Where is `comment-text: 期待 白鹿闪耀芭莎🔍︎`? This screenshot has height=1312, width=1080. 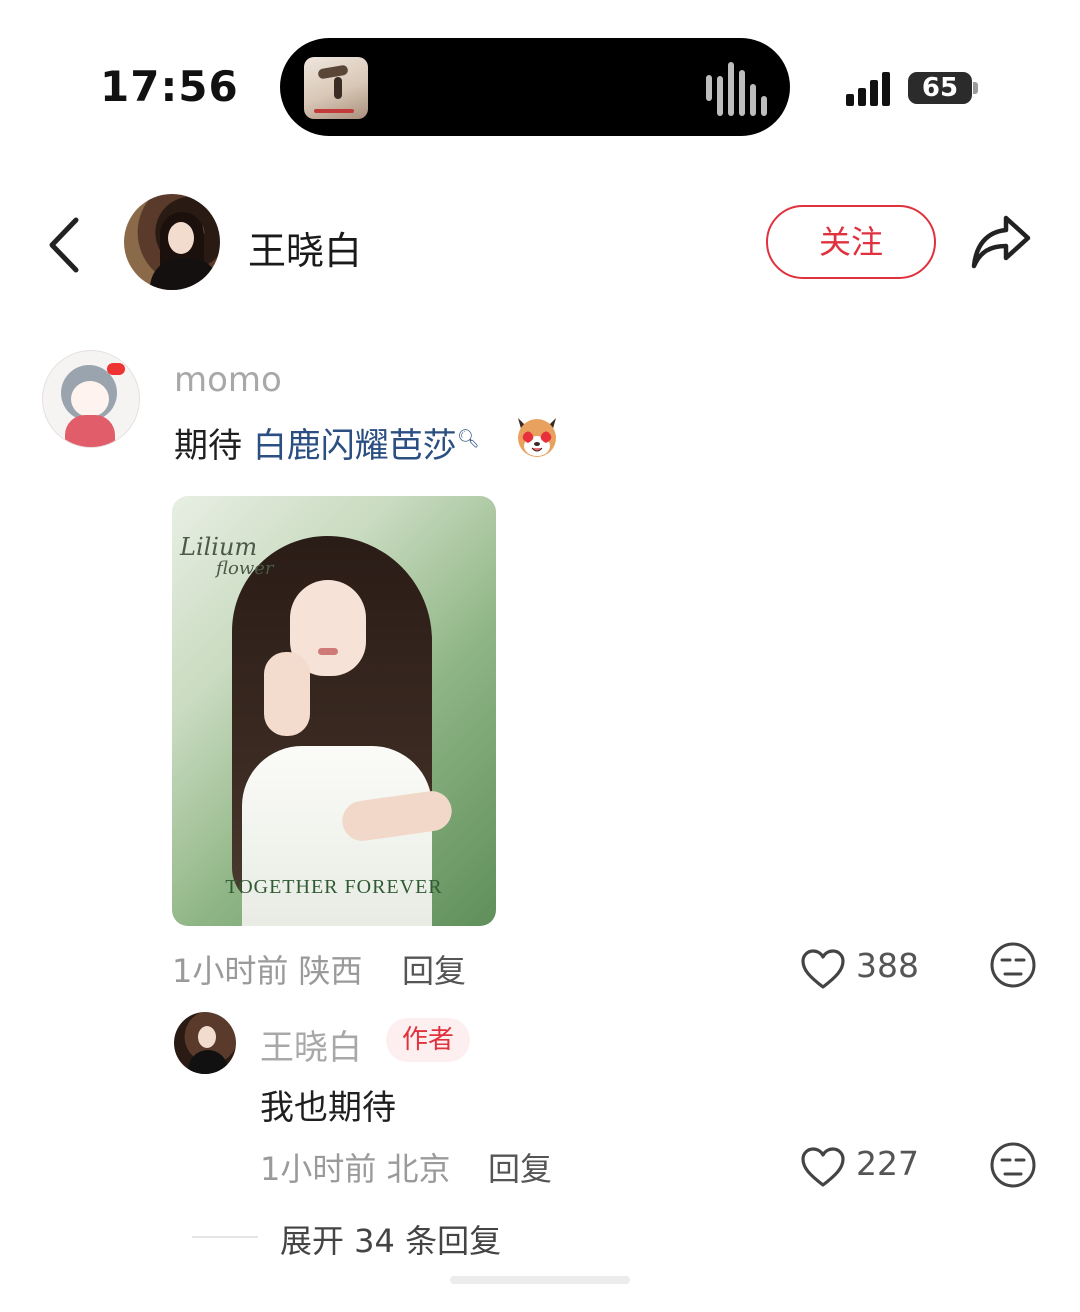
comment-text: 期待 白鹿闪耀芭莎🔍︎ is located at coordinates (327, 442).